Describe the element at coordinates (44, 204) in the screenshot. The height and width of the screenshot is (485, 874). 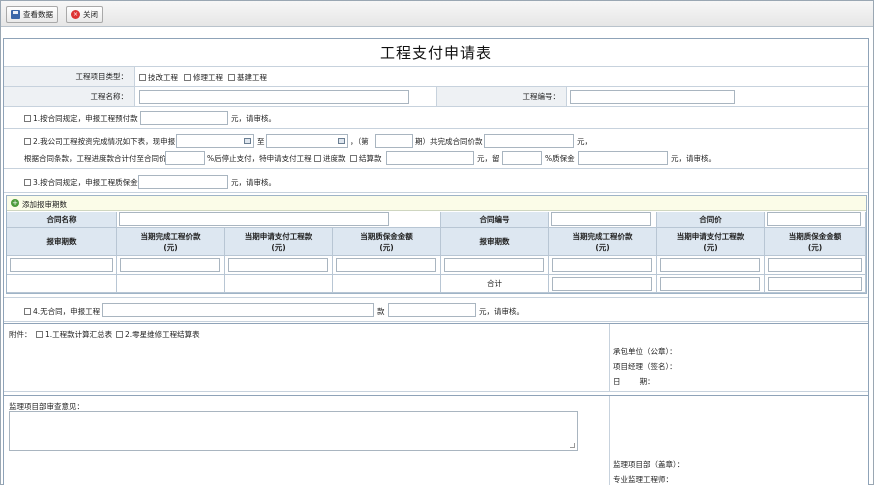
I see `add-period-label: 添加报审期数` at that location.